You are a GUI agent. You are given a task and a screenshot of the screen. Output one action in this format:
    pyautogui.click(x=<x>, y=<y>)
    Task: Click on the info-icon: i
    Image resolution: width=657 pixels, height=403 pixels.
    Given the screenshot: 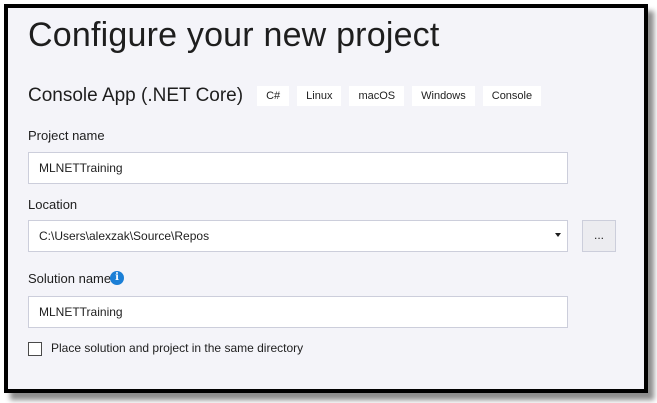 What is the action you would take?
    pyautogui.click(x=117, y=278)
    